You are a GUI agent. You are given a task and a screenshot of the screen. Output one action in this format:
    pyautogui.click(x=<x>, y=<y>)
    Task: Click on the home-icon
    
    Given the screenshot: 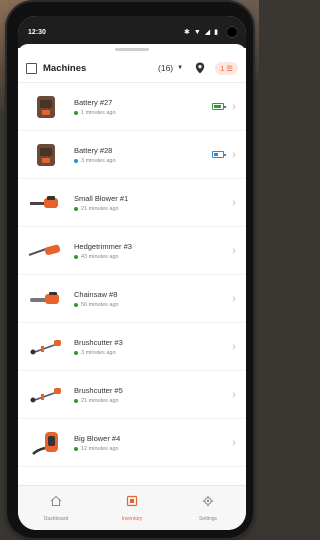 What is the action you would take?
    pyautogui.click(x=56, y=503)
    